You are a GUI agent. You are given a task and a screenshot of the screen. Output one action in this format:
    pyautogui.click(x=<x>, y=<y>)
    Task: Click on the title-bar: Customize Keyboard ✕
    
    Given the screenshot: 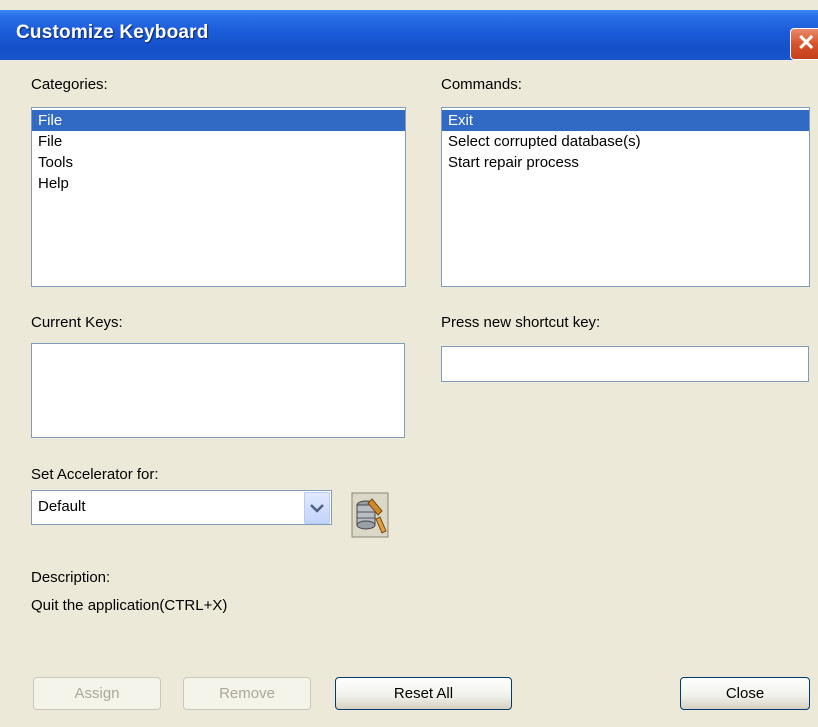 What is the action you would take?
    pyautogui.click(x=409, y=35)
    